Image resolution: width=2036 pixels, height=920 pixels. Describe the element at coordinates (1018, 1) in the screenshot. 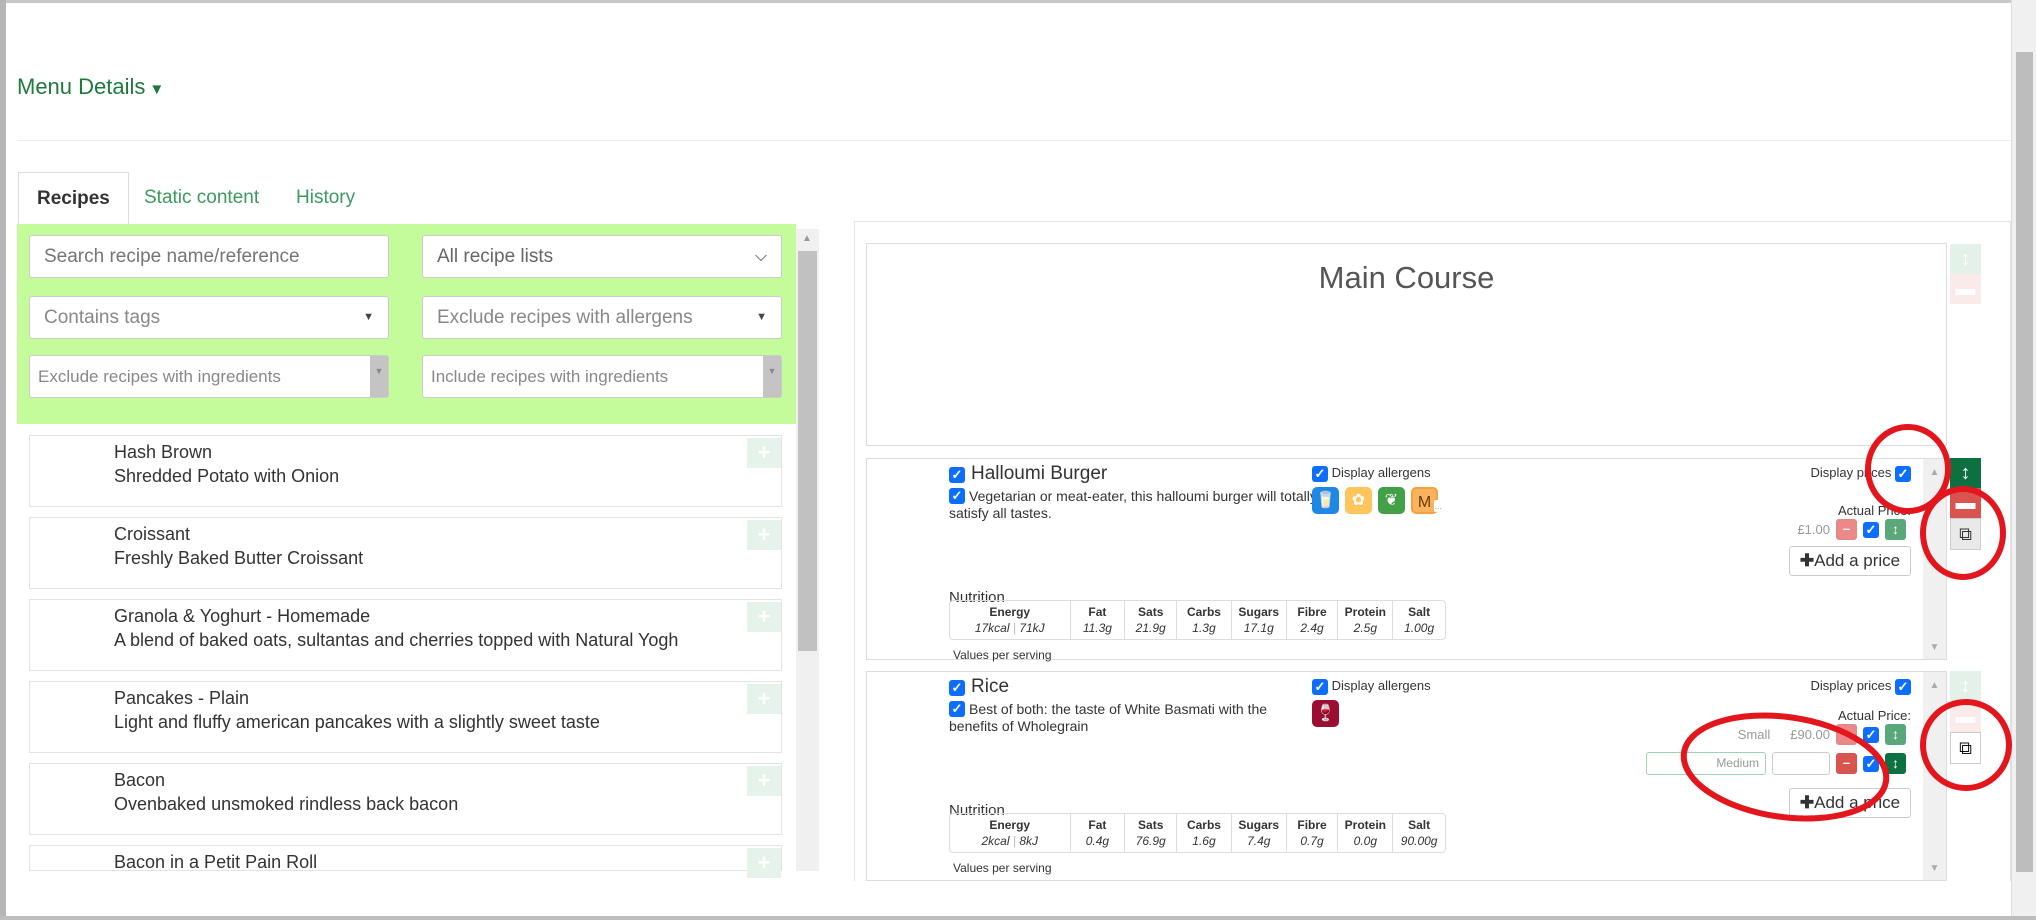

I see `window-border` at that location.